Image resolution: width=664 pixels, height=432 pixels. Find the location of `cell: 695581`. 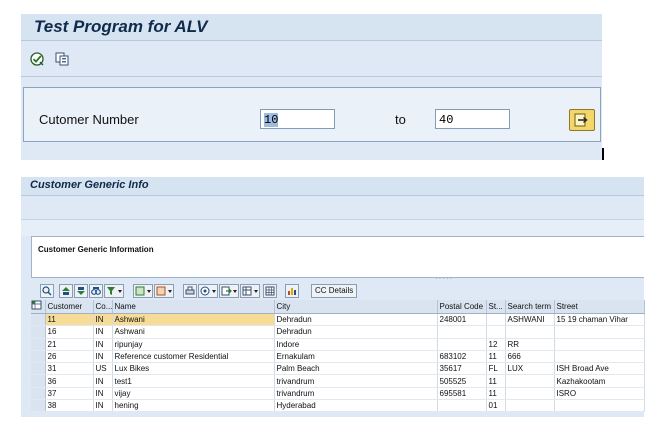

cell: 695581 is located at coordinates (462, 394).